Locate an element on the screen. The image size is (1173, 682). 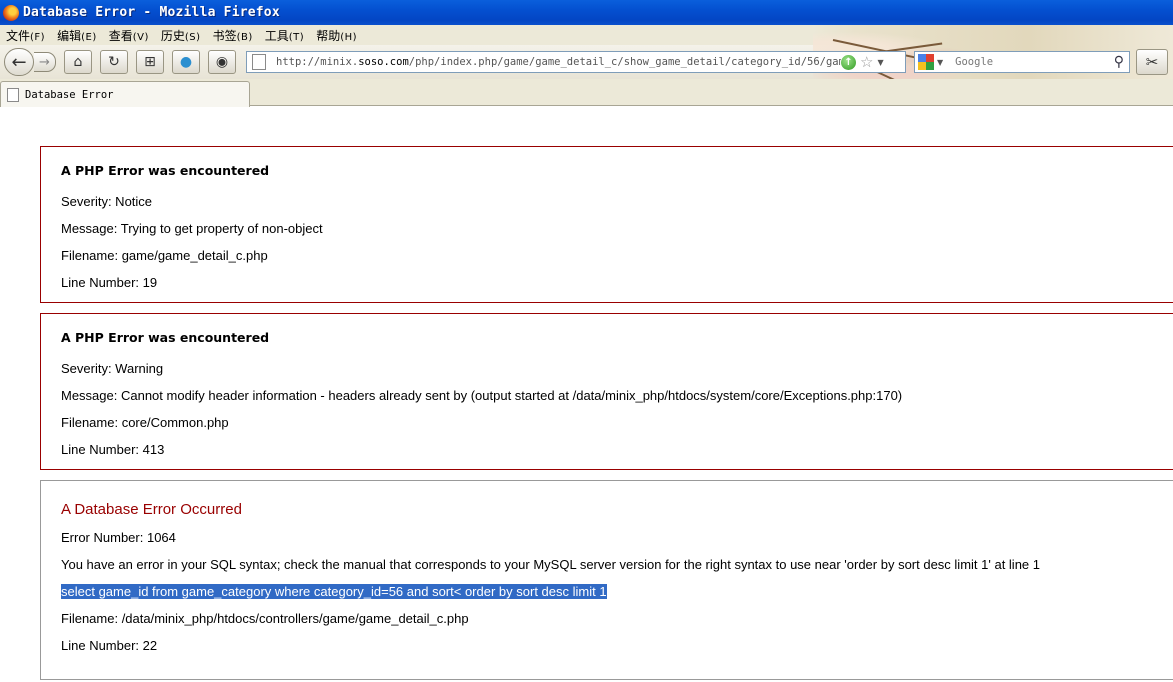
addon-button-3: ◉ is located at coordinates (222, 62).